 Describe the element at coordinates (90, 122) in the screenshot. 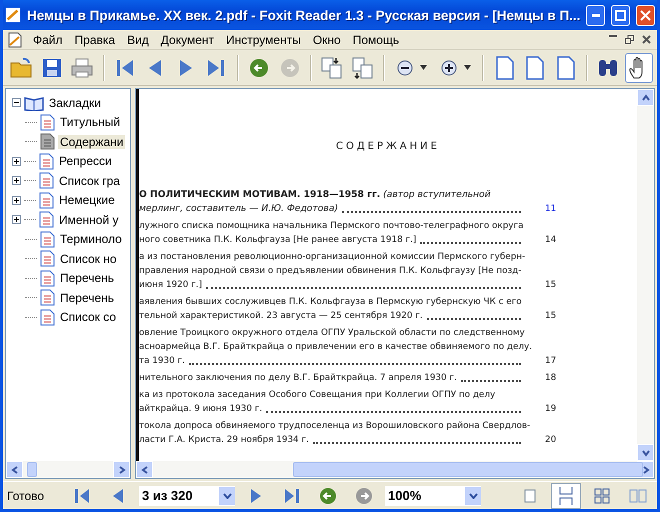

I see `tree-item: Титульный` at that location.